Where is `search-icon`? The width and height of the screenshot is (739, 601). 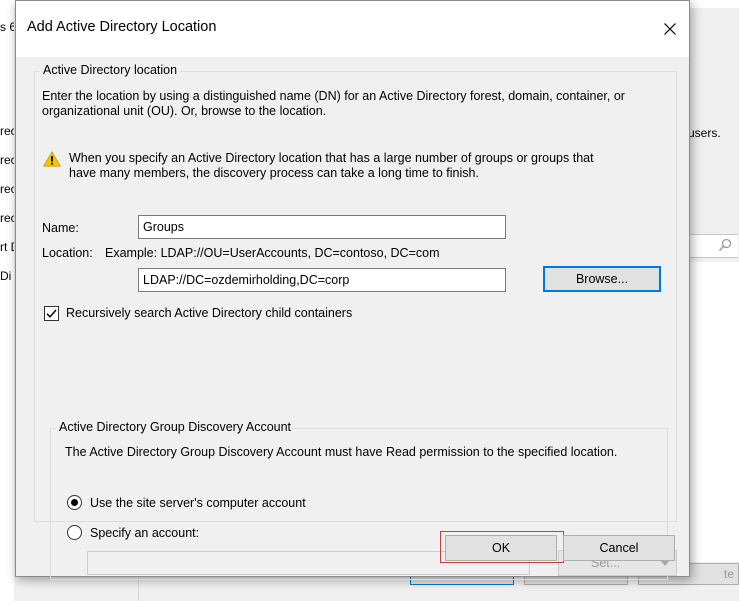
search-icon is located at coordinates (725, 245).